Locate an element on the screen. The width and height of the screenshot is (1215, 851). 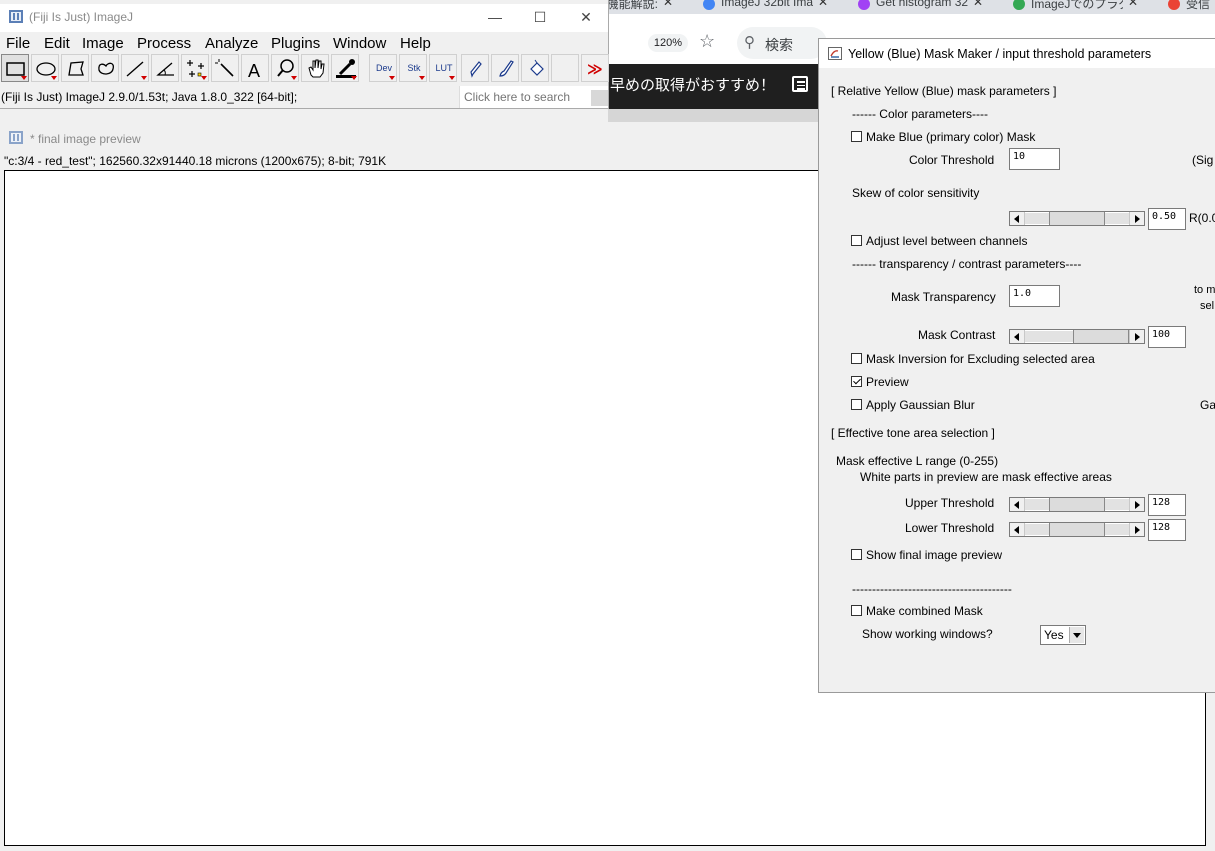
make-blue-mask-label: Make Blue (primary color) Mask is located at coordinates (951, 137).